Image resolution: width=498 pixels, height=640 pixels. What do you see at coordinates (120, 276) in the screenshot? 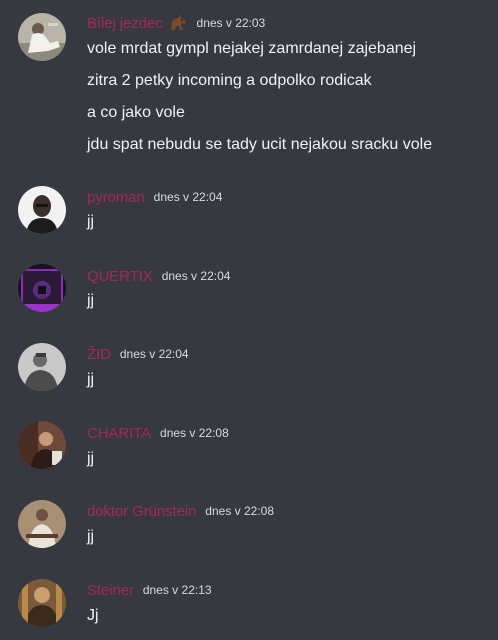
I see `author-name: QUERTIX` at bounding box center [120, 276].